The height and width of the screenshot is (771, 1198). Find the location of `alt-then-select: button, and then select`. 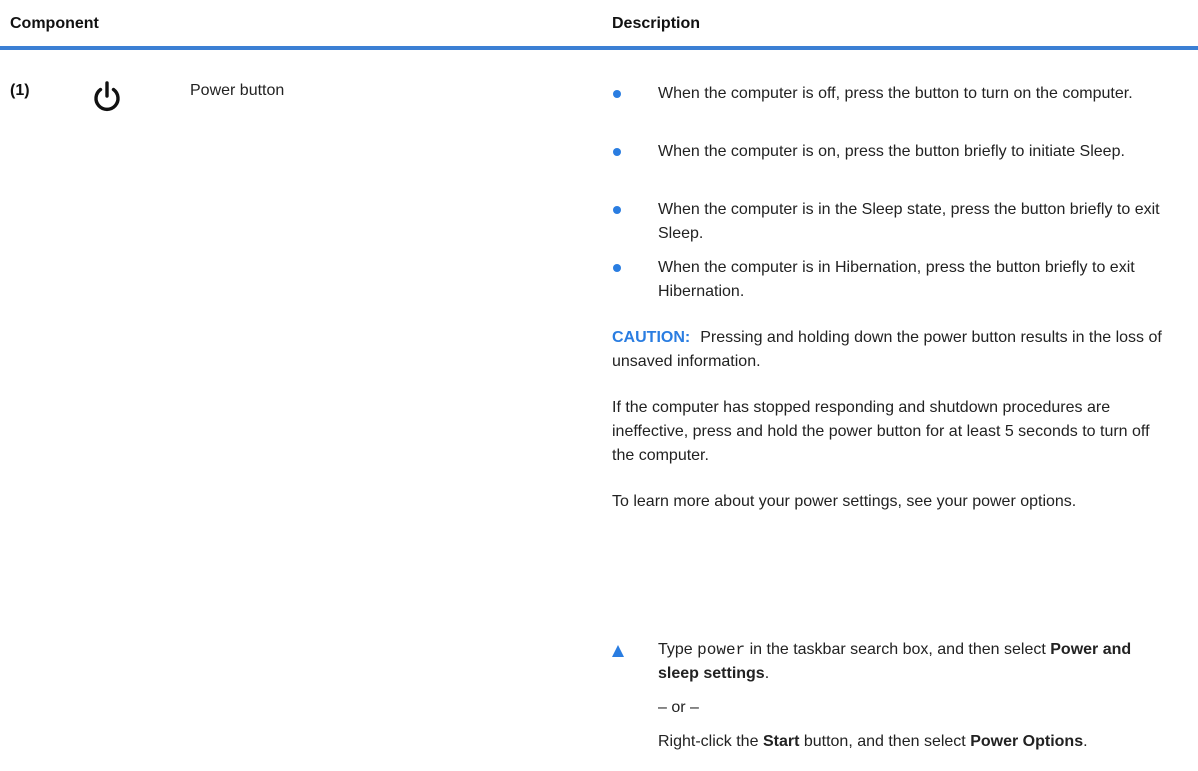

alt-then-select: button, and then select is located at coordinates (884, 741).